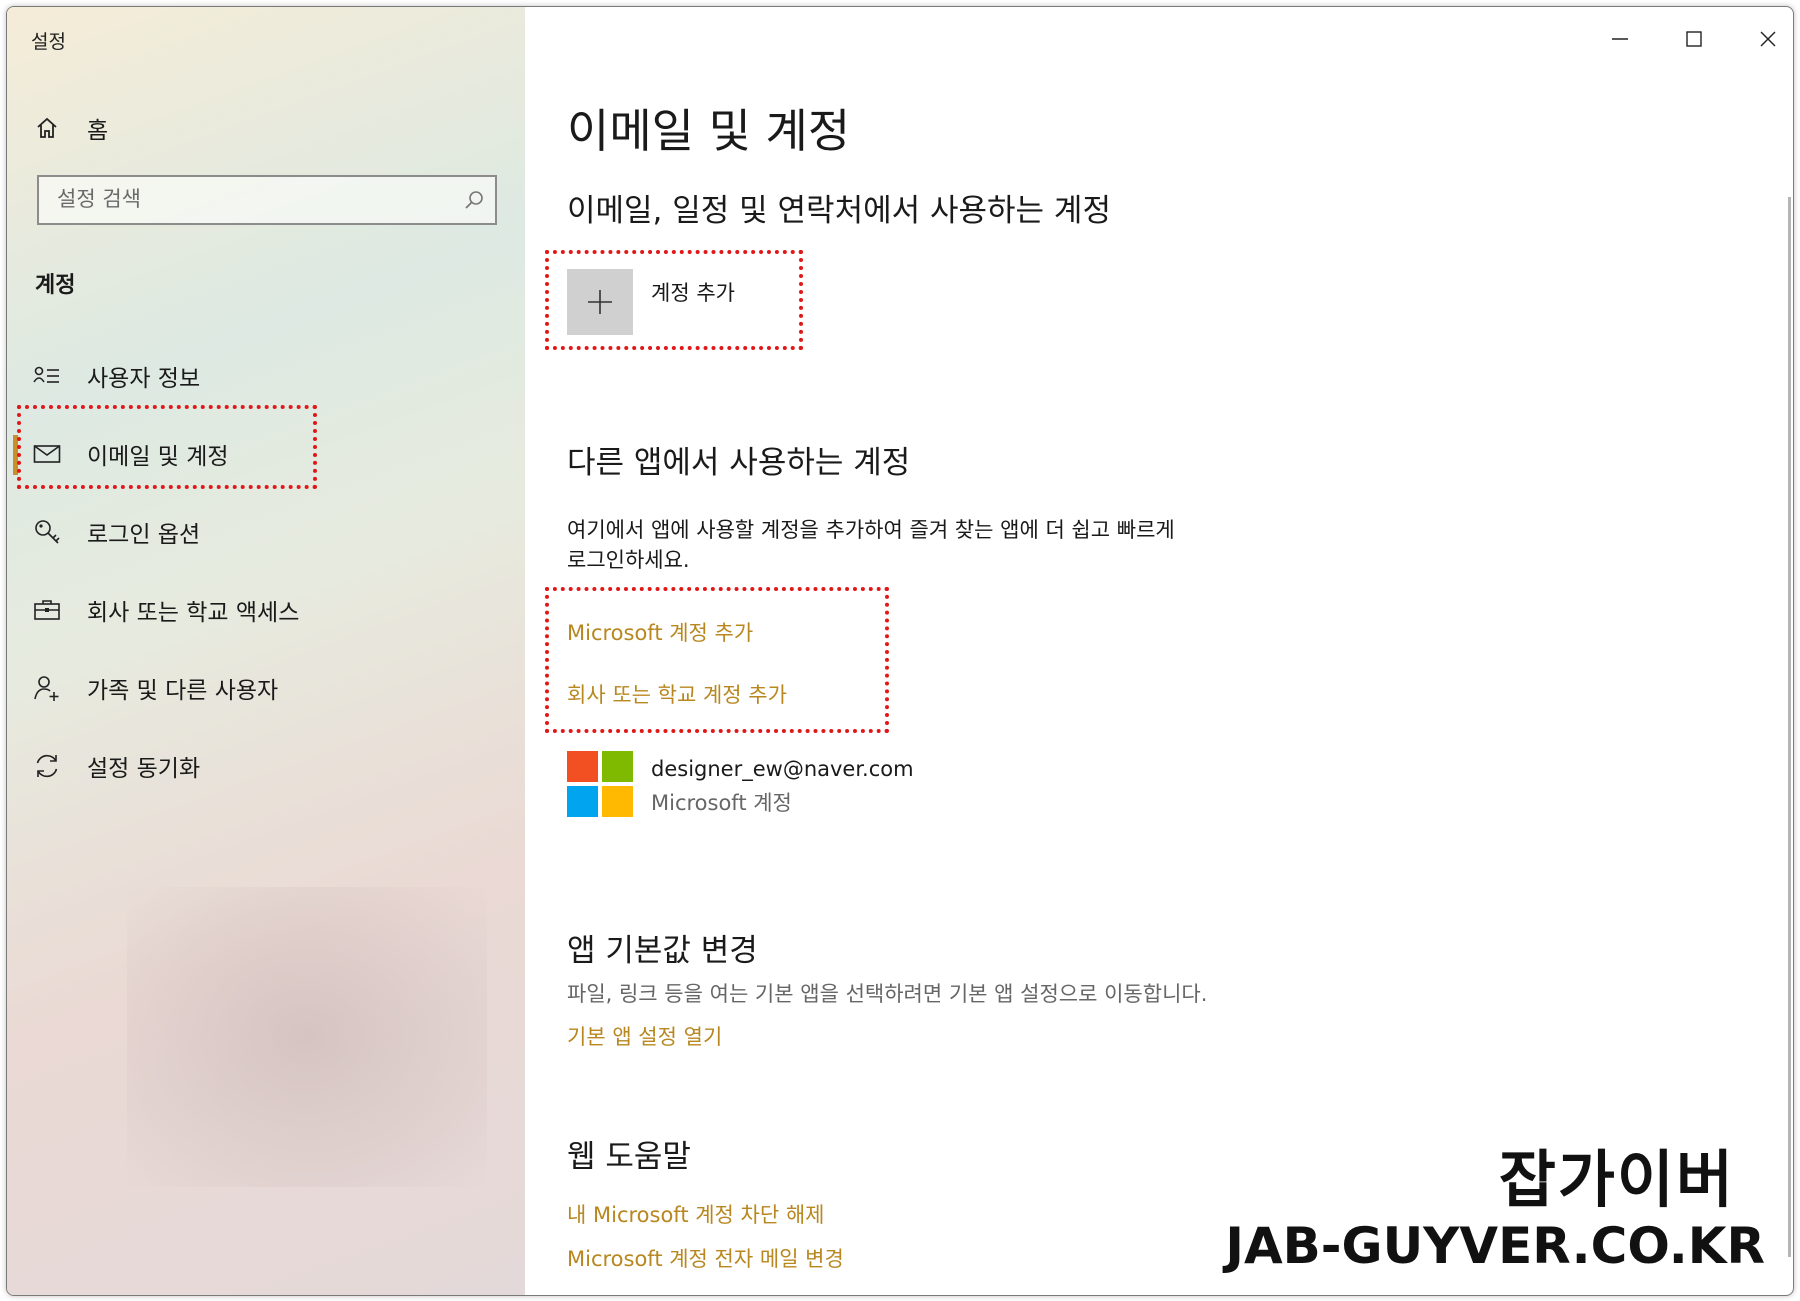 The height and width of the screenshot is (1301, 1800). What do you see at coordinates (47, 610) in the screenshot?
I see `briefcase-icon` at bounding box center [47, 610].